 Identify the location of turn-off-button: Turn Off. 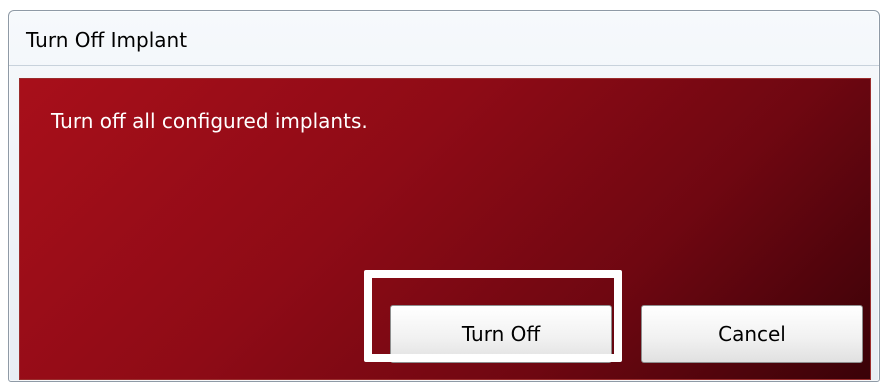
(501, 334).